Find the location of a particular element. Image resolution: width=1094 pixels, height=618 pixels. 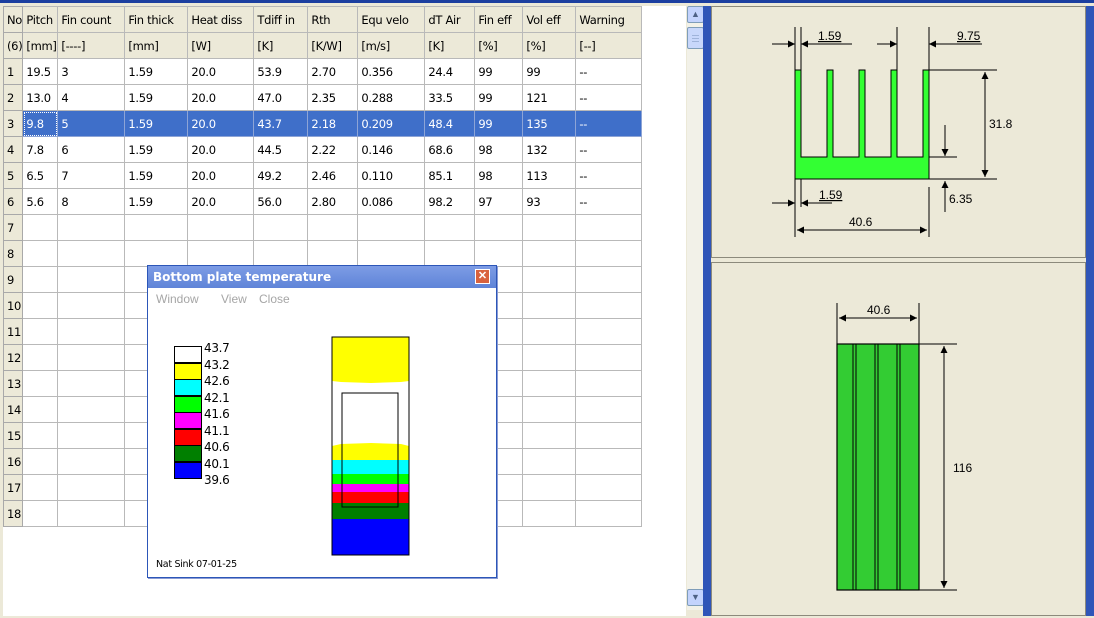

row-header-cell: 12 is located at coordinates (13, 357).